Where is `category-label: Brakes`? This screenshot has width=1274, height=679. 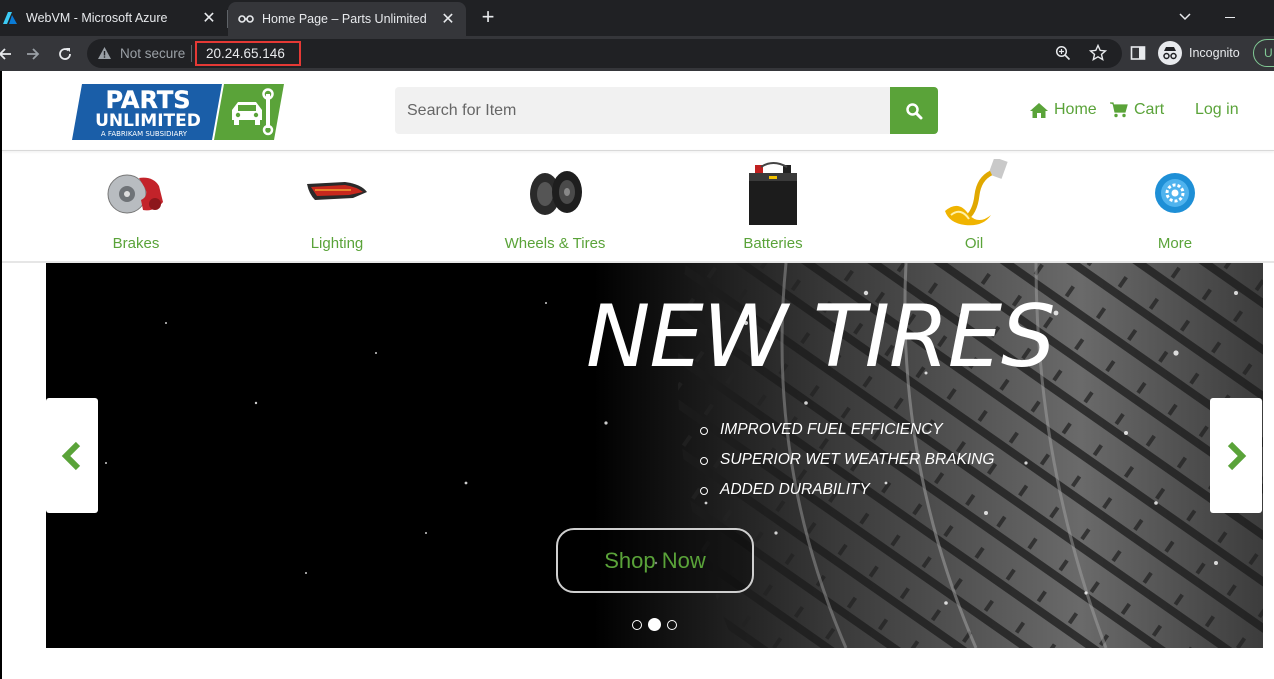 category-label: Brakes is located at coordinates (136, 243).